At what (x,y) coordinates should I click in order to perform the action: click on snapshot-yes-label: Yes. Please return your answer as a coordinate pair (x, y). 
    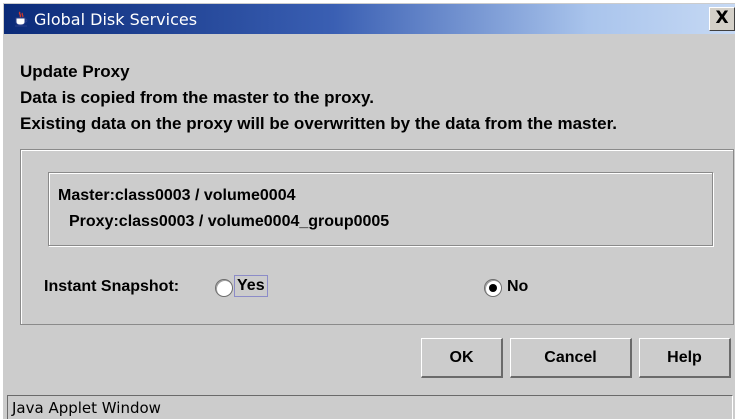
    Looking at the image, I should click on (251, 286).